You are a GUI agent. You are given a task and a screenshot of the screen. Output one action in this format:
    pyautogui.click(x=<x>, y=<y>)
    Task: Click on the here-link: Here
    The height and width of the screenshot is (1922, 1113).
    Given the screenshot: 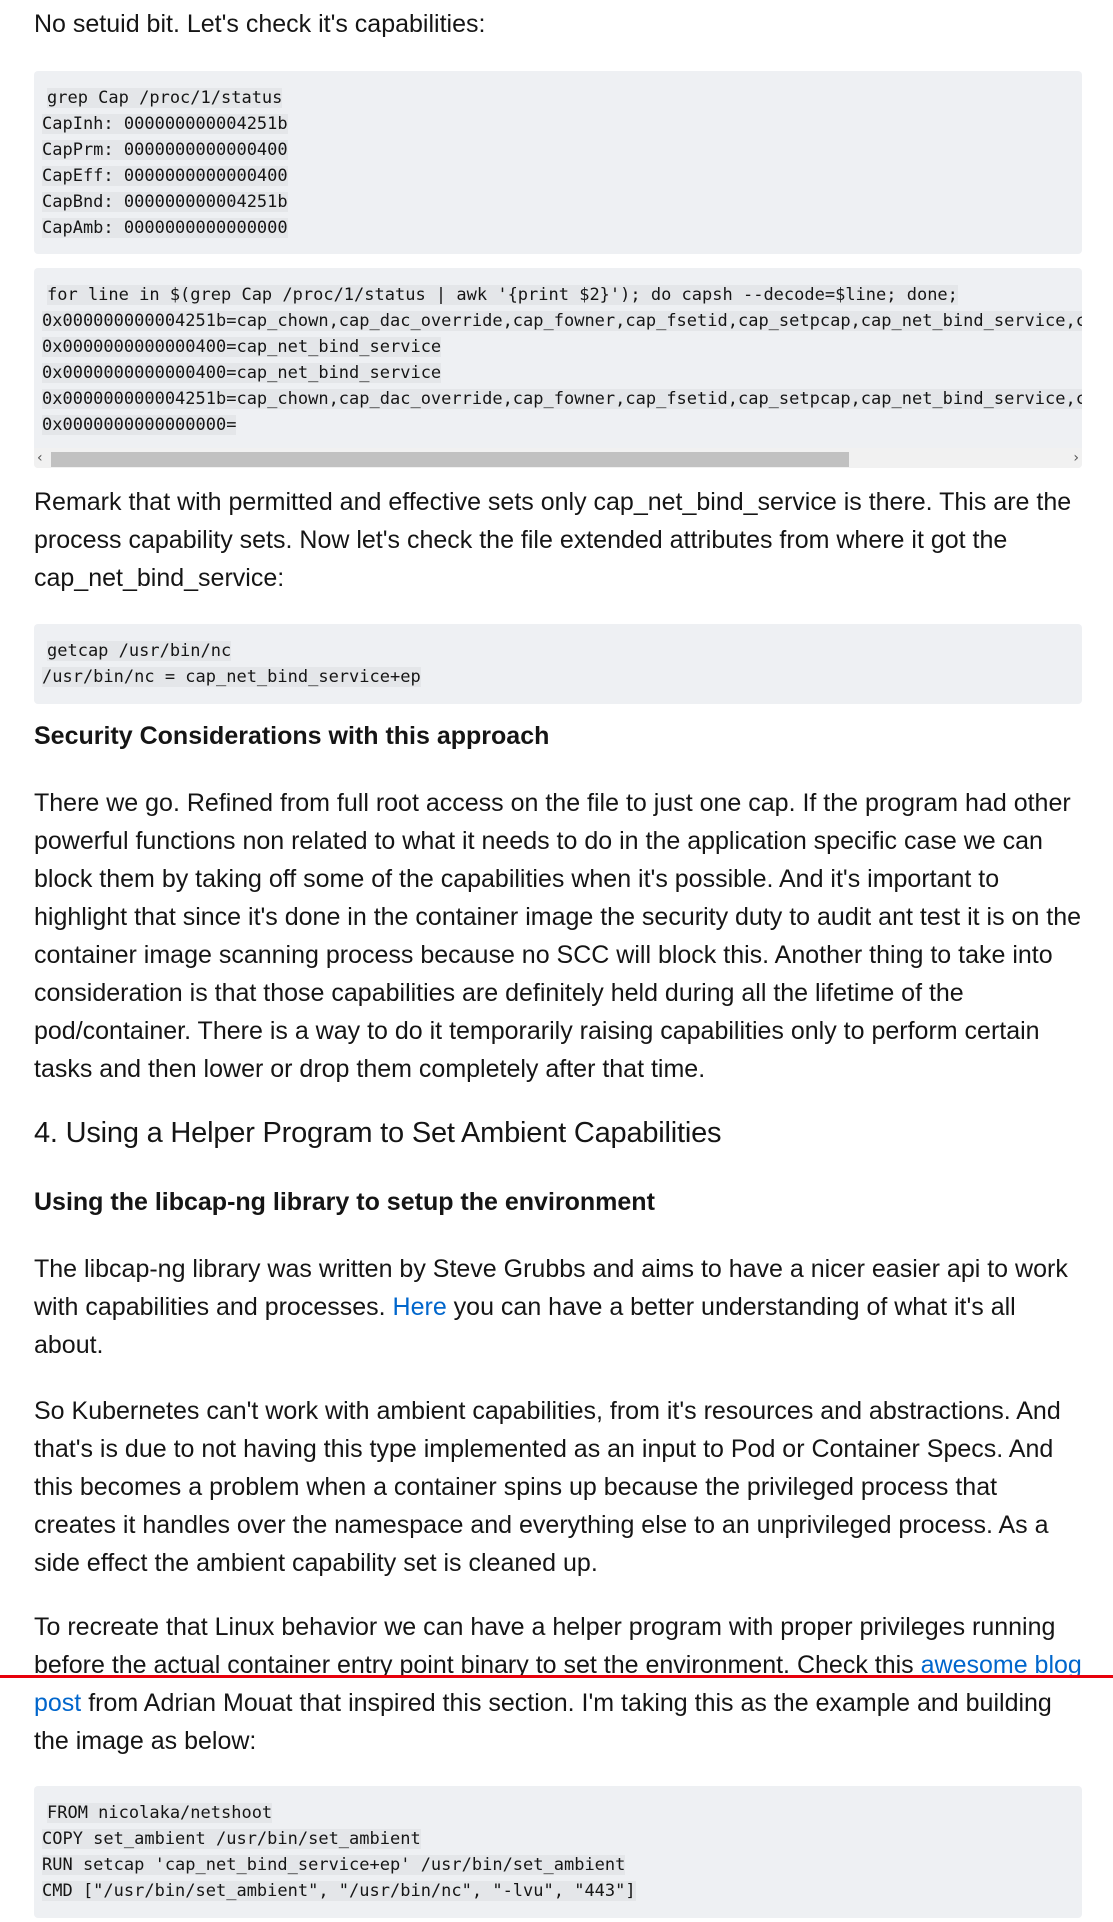 What is the action you would take?
    pyautogui.click(x=420, y=1307)
    